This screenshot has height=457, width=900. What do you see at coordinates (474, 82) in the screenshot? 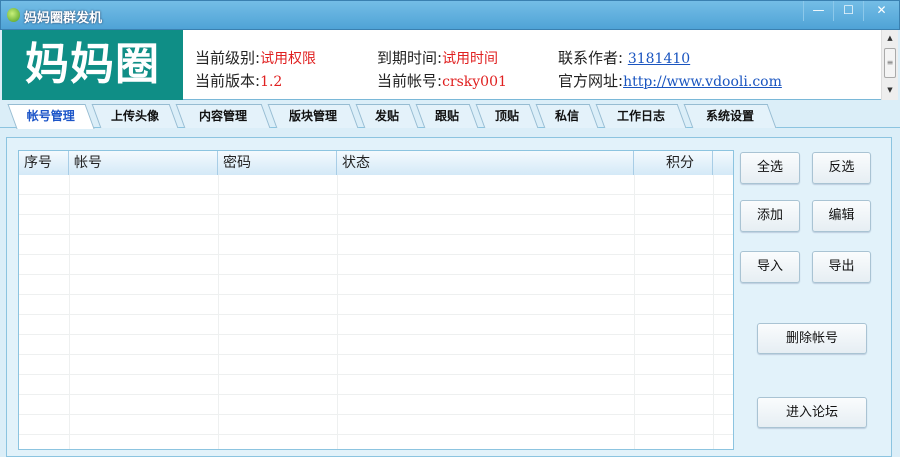
I see `account-value: crsky001` at bounding box center [474, 82].